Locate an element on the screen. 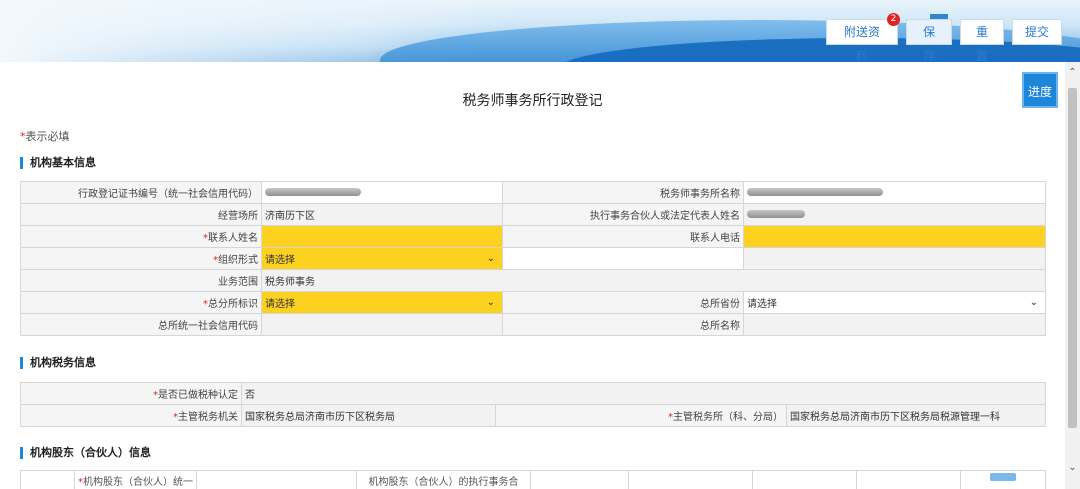 Image resolution: width=1080 pixels, height=489 pixels. partner-label: 执行事务合伙人或法定代表人姓名 is located at coordinates (623, 214).